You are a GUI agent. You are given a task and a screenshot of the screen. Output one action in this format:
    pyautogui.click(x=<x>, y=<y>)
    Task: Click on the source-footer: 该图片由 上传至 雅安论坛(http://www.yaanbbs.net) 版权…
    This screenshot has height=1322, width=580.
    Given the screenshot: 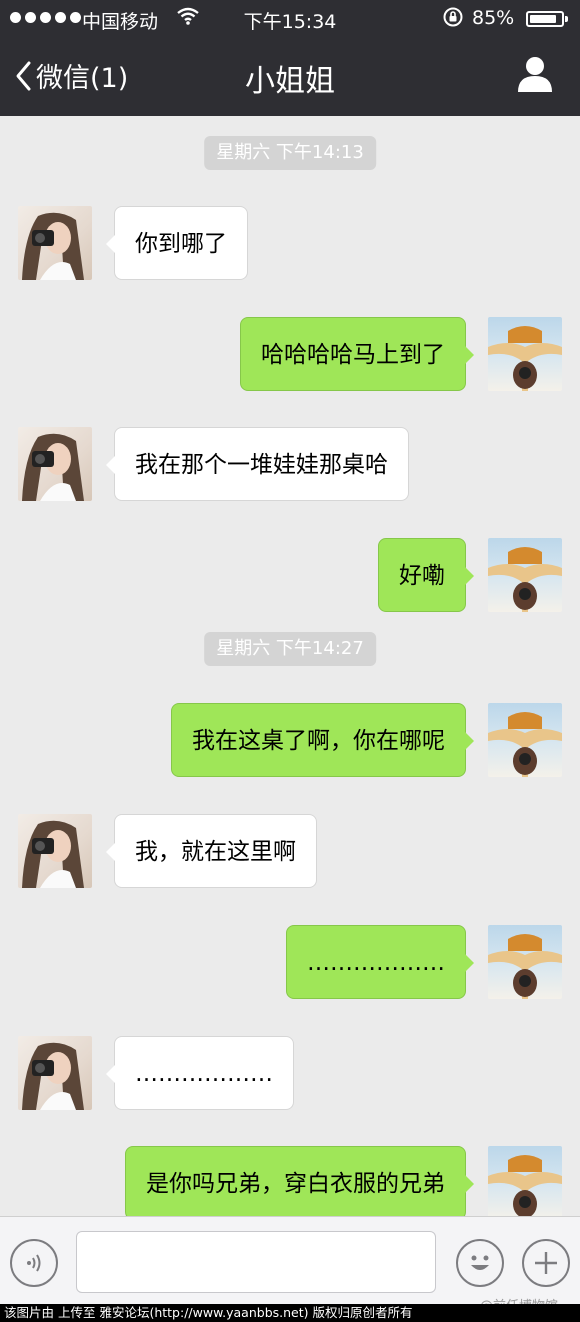 What is the action you would take?
    pyautogui.click(x=290, y=1313)
    